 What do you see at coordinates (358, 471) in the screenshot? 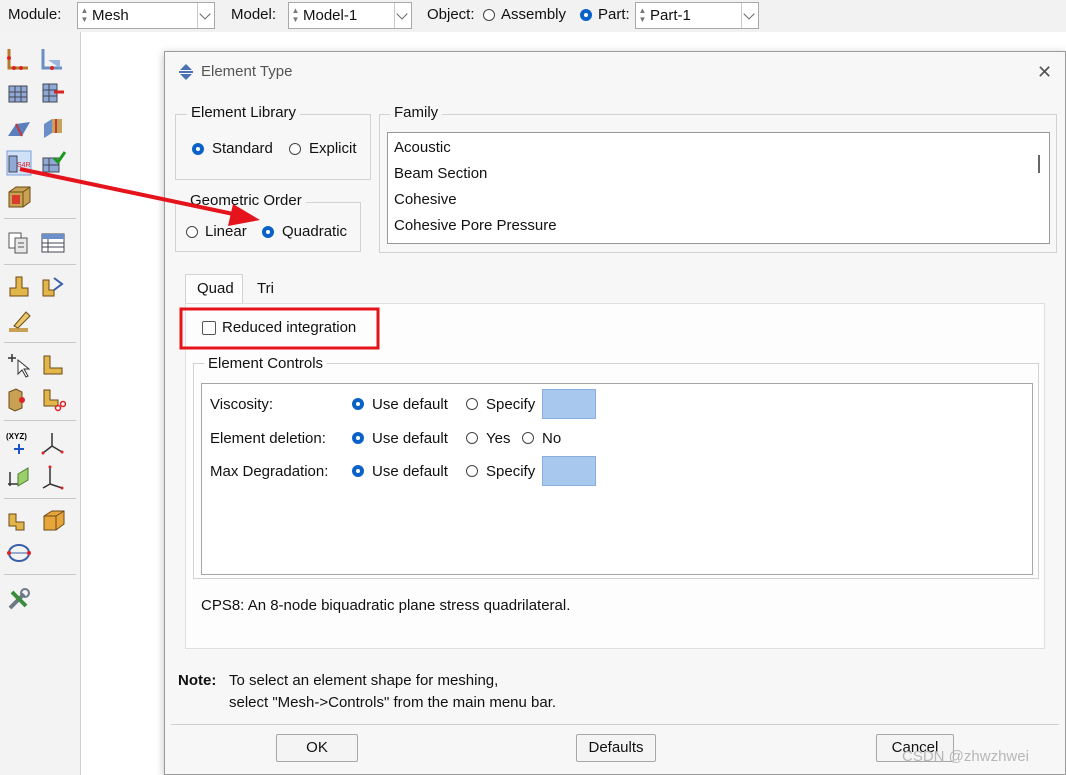
I see `degradation-use-default-radio` at bounding box center [358, 471].